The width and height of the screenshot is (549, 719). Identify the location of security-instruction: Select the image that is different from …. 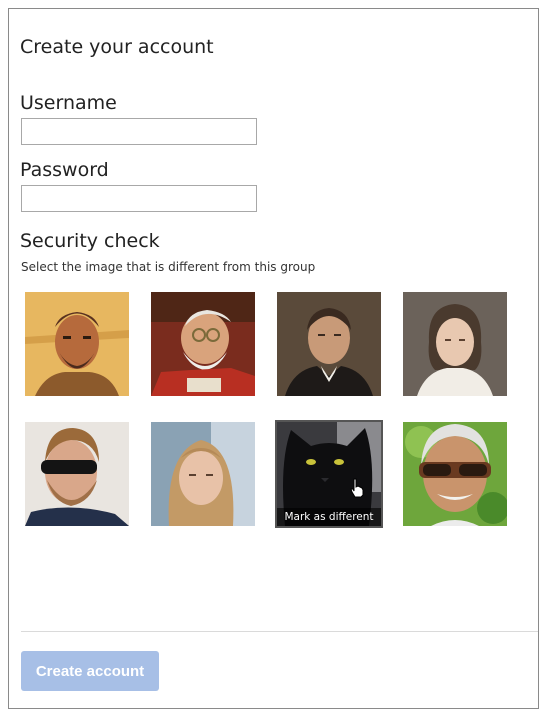
(168, 267).